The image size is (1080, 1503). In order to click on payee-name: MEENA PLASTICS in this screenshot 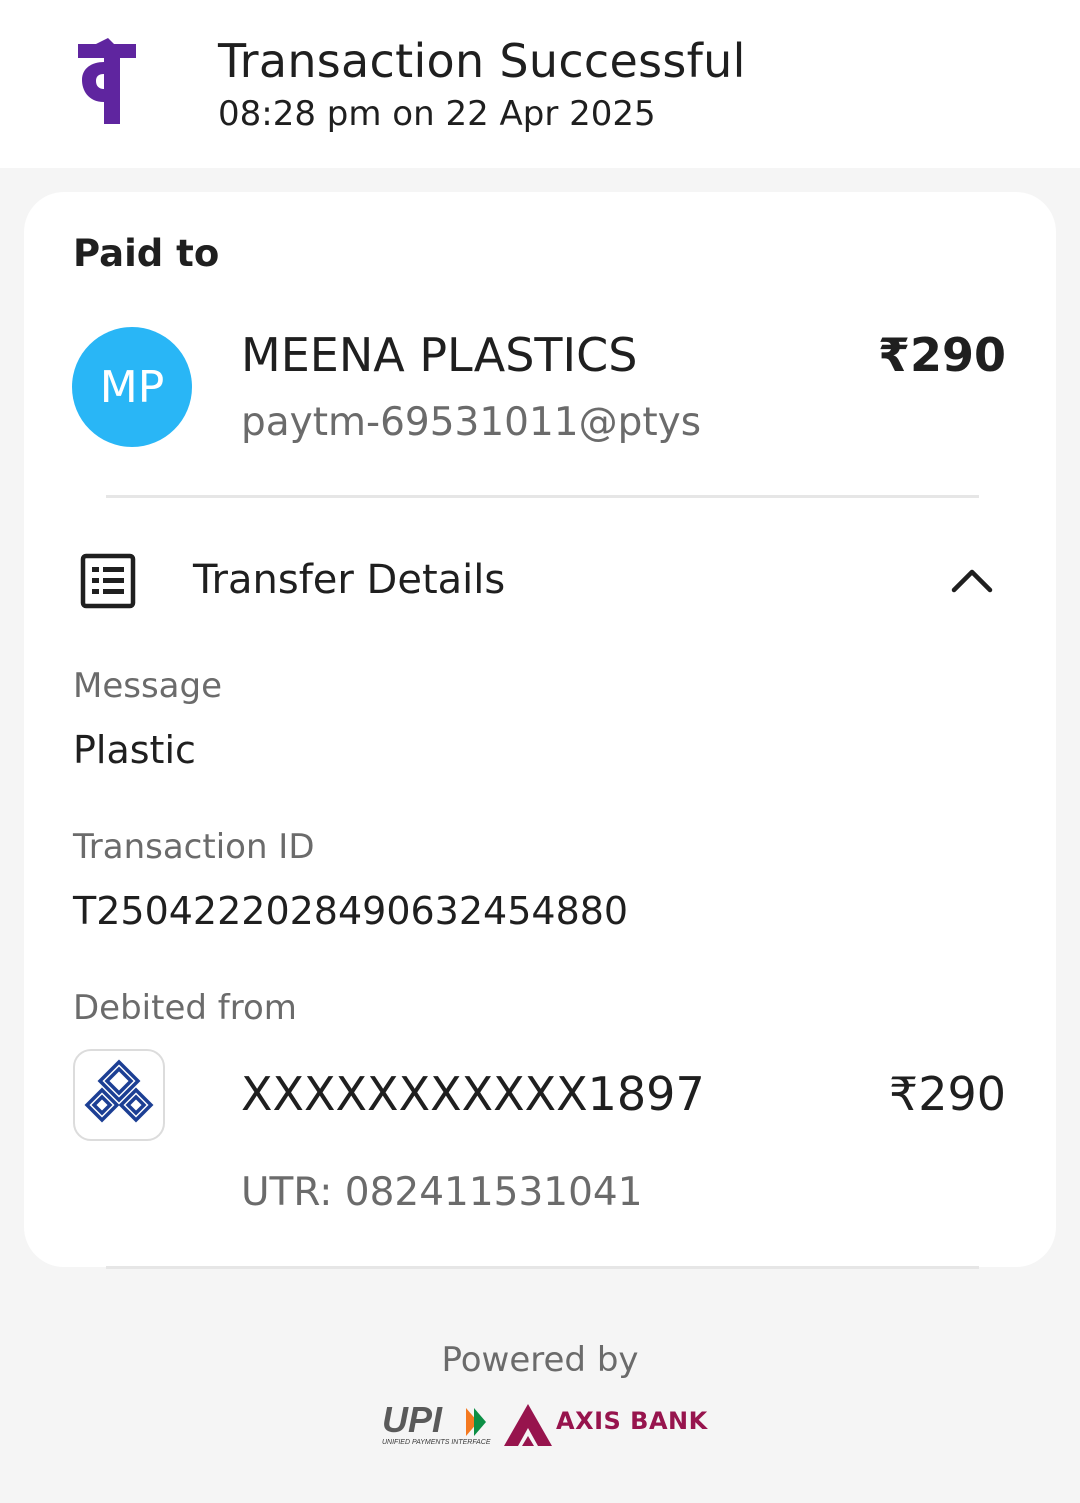, I will do `click(439, 355)`.